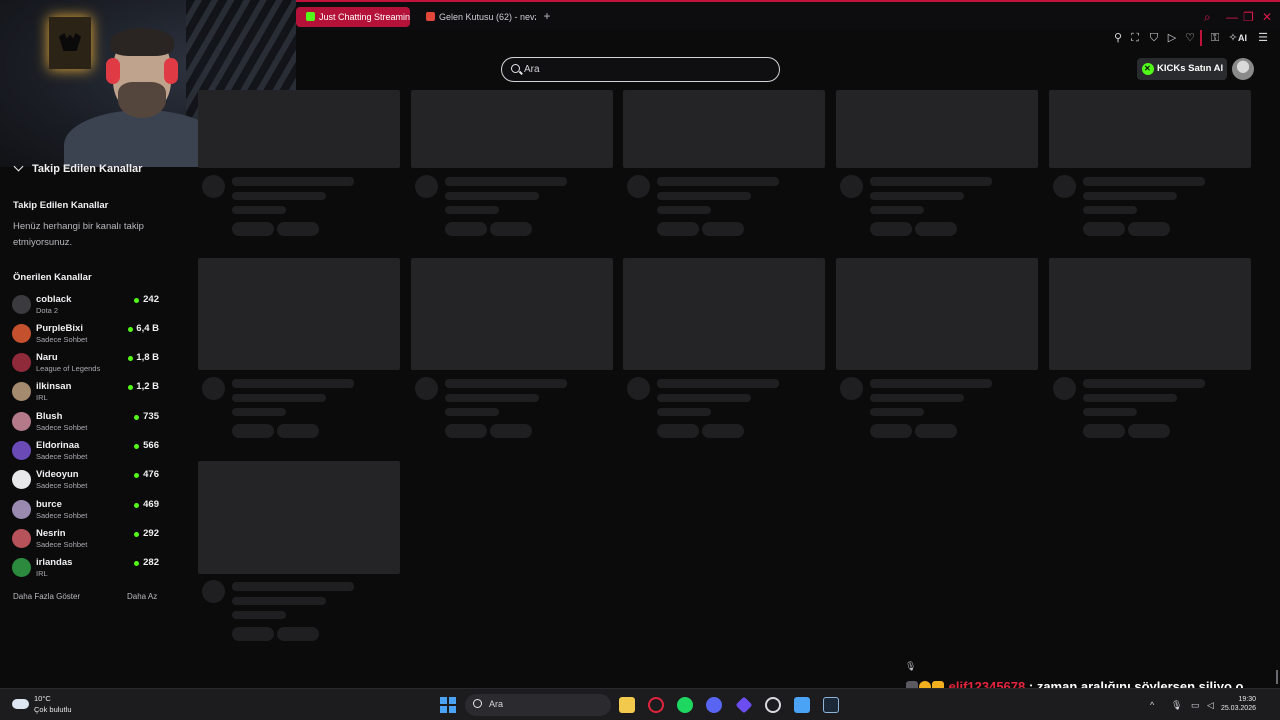 This screenshot has width=1280, height=720. Describe the element at coordinates (142, 596) in the screenshot. I see `show-less-link: Daha Az` at that location.